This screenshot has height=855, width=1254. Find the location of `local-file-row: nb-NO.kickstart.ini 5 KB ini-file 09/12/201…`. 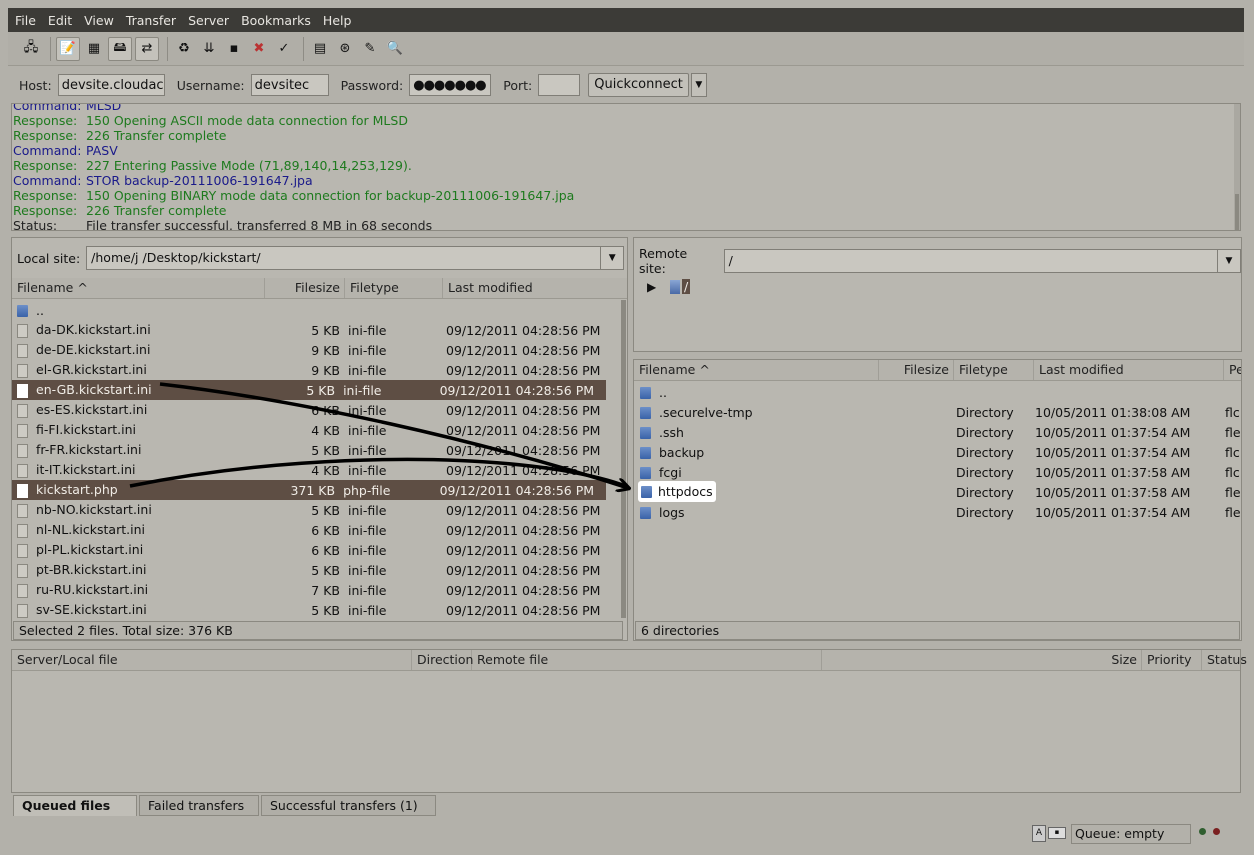

local-file-row: nb-NO.kickstart.ini 5 KB ini-file 09/12/201… is located at coordinates (315, 510).